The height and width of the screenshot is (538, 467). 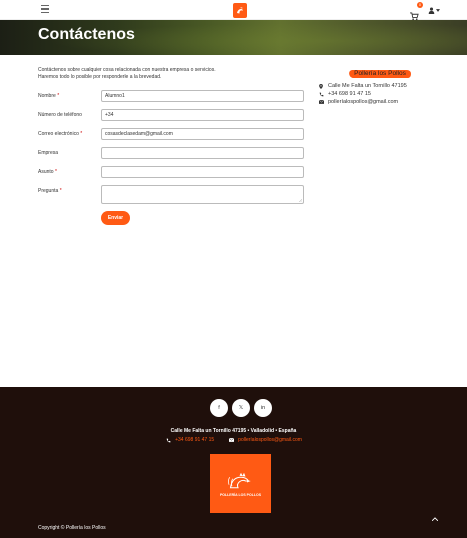 I want to click on map-marker-icon, so click(x=321, y=86).